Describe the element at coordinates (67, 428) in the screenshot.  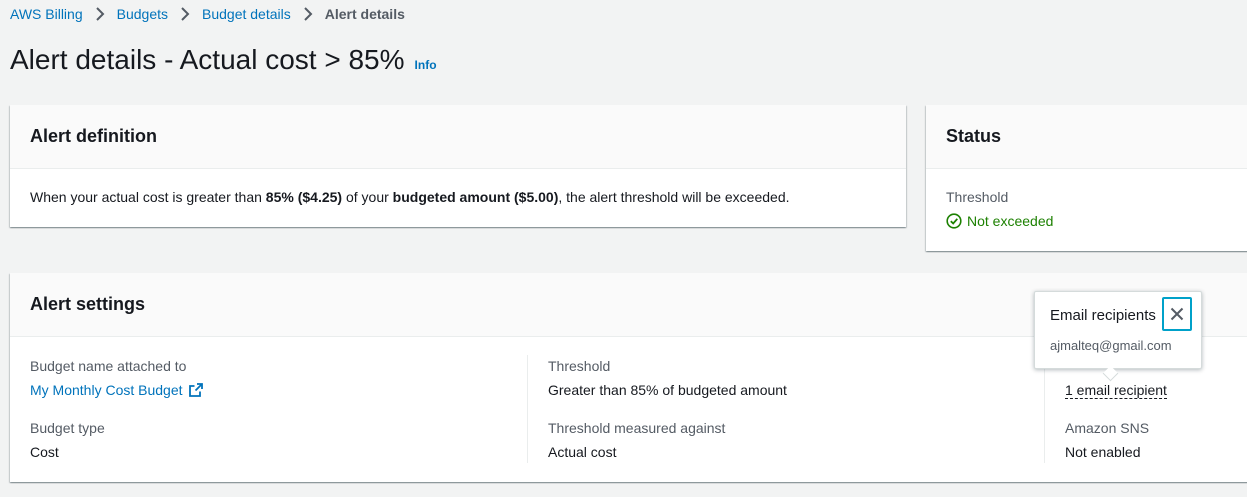
I see `budget-type-label: Budget type` at that location.